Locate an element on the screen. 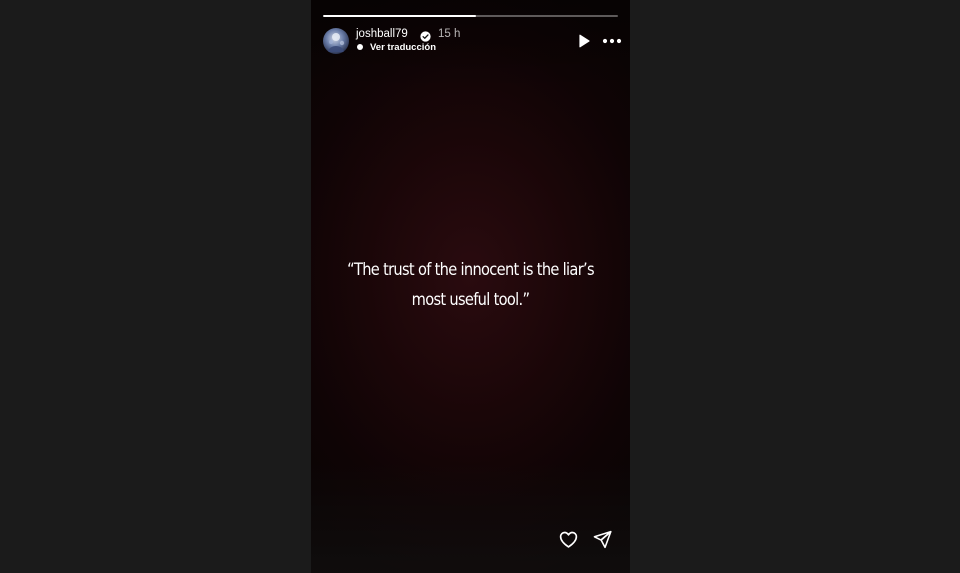 This screenshot has width=960, height=573. verified-badge-icon is located at coordinates (425, 35).